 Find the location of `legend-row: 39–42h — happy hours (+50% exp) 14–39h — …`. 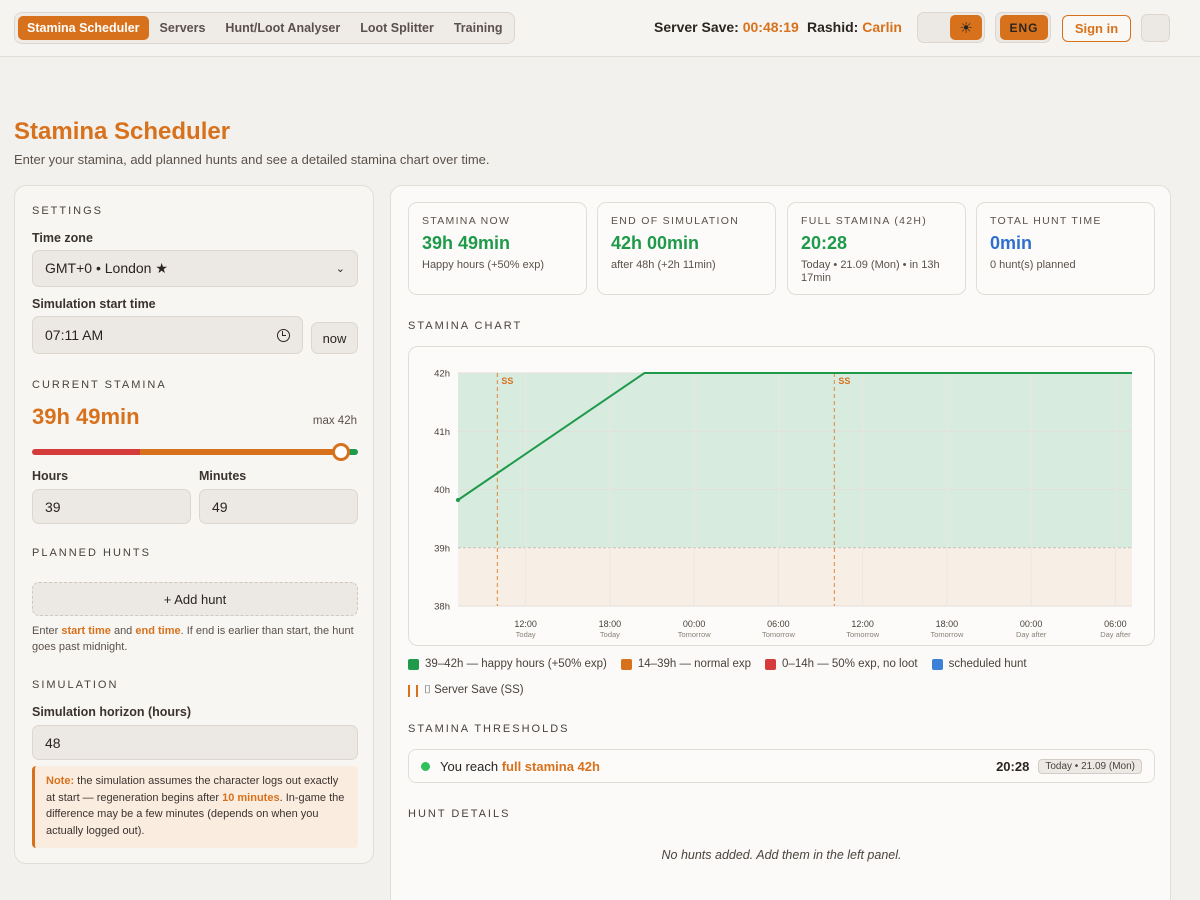

legend-row: 39–42h — happy hours (+50% exp) 14–39h — … is located at coordinates (781, 664).